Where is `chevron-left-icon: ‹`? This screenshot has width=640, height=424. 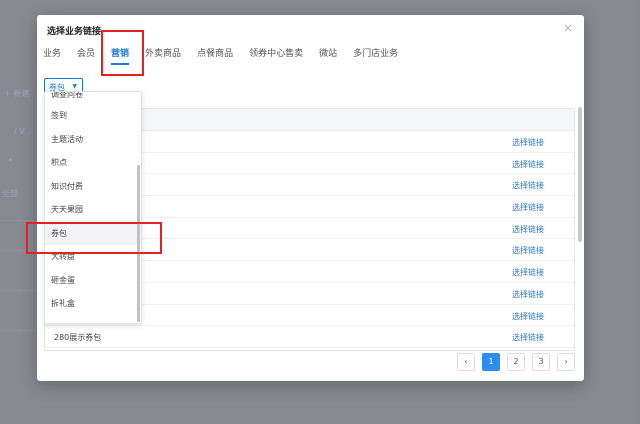 chevron-left-icon: ‹ is located at coordinates (466, 362).